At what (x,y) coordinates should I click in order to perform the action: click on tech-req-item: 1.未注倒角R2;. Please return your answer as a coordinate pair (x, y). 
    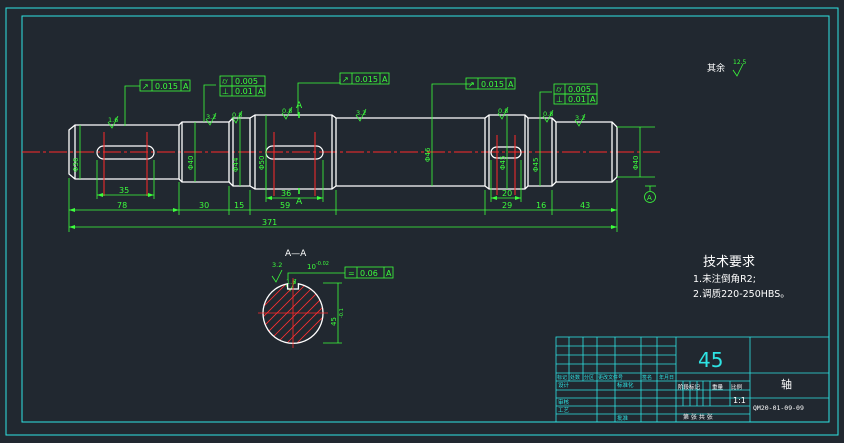
    Looking at the image, I should click on (724, 279).